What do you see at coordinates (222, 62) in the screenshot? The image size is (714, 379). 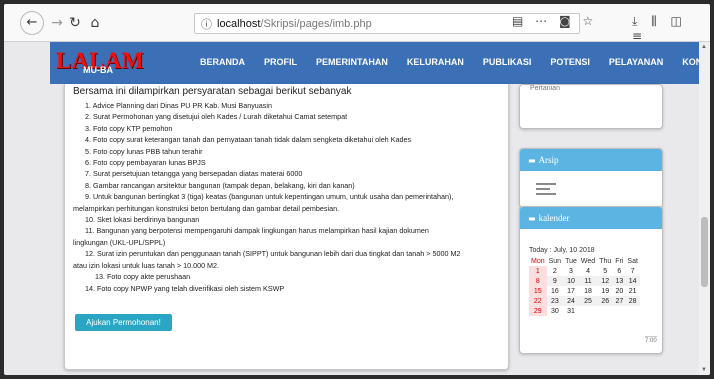 I see `menu-item-beranda: BERANDA` at bounding box center [222, 62].